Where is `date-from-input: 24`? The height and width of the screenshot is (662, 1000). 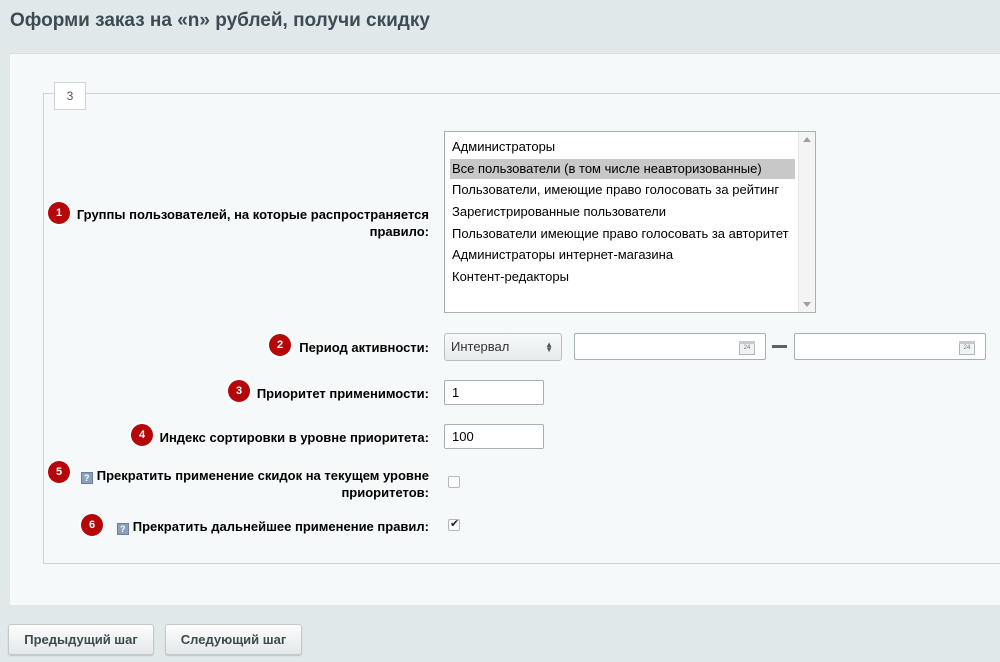 date-from-input: 24 is located at coordinates (670, 346).